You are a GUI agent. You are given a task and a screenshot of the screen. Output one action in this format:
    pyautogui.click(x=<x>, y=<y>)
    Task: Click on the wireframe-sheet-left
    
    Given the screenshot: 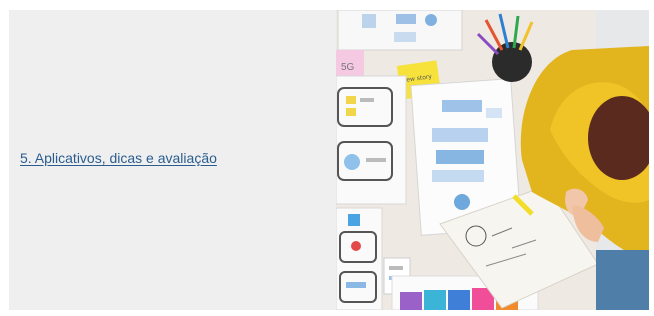 What is the action you would take?
    pyautogui.click(x=371, y=140)
    